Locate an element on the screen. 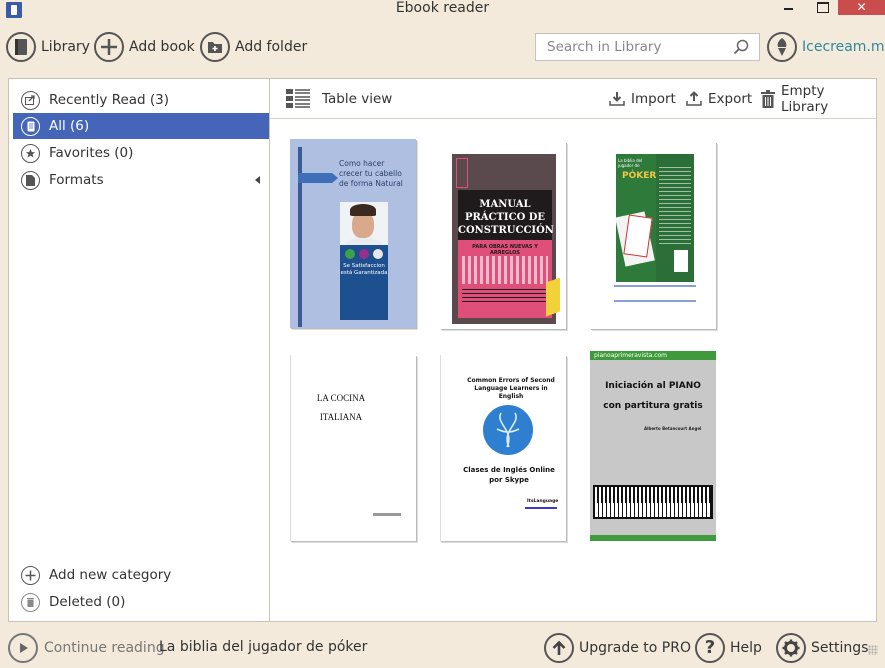 The width and height of the screenshot is (885, 668). icecream-logo-icon is located at coordinates (782, 47).